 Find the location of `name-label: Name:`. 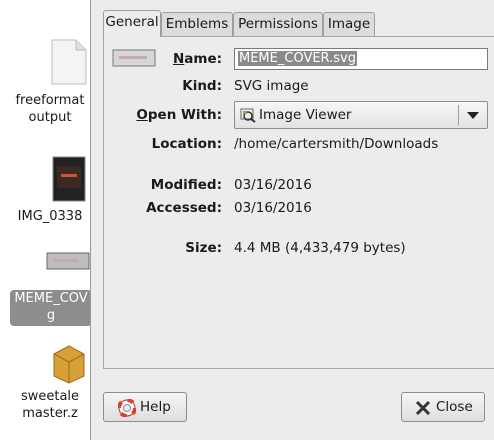

name-label: Name: is located at coordinates (197, 59).